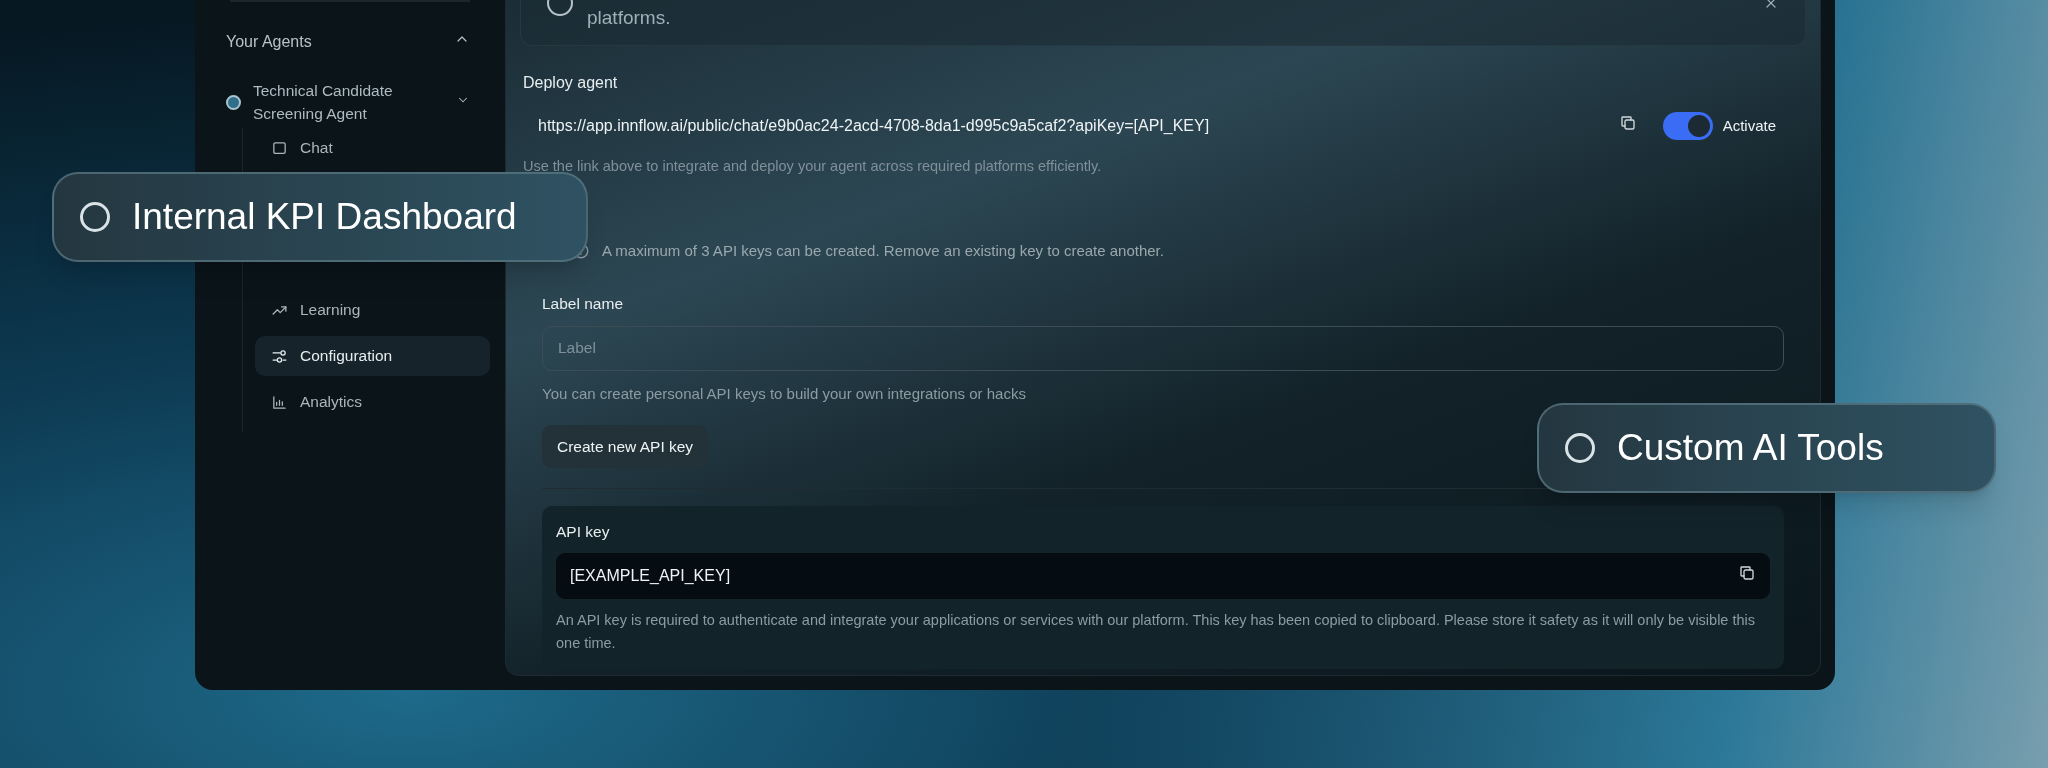 The width and height of the screenshot is (2048, 768). What do you see at coordinates (1687, 126) in the screenshot?
I see `activate-toggle` at bounding box center [1687, 126].